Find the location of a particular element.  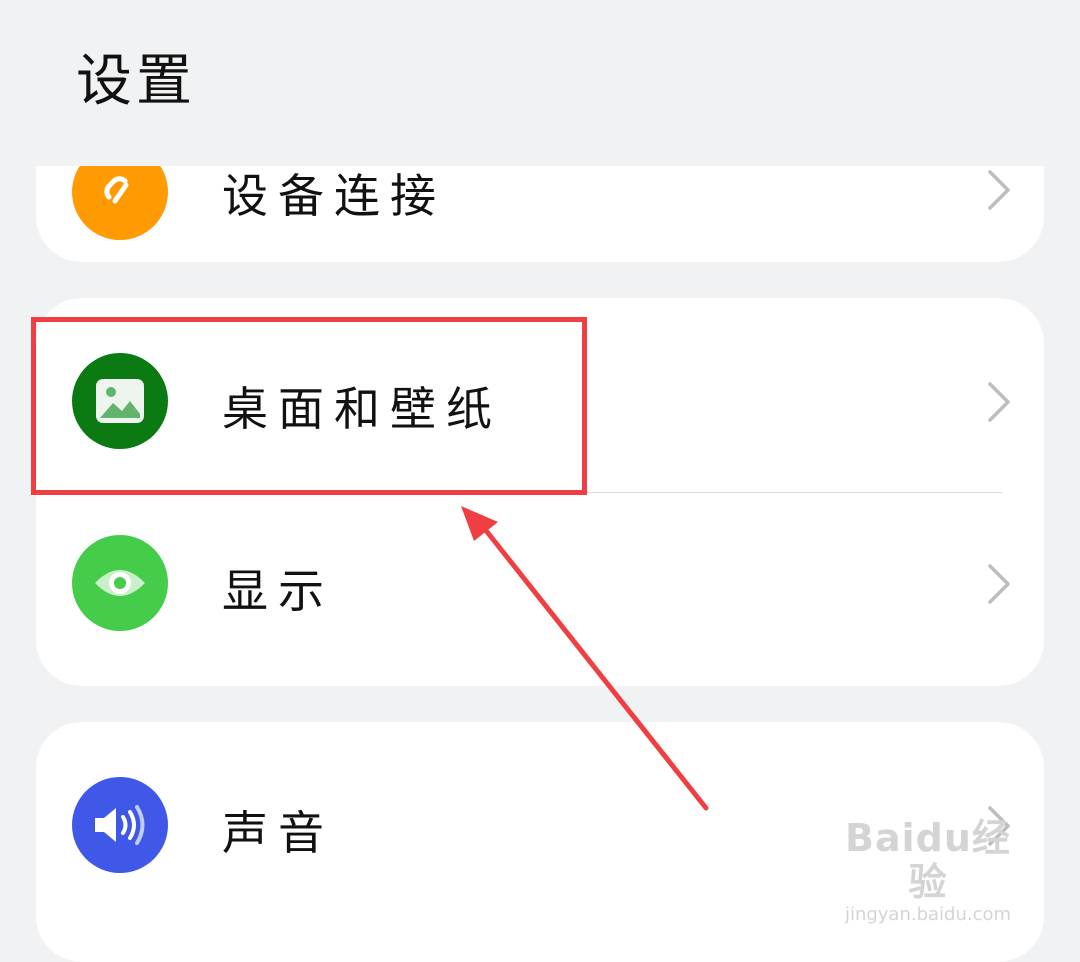

annotation-arrow is located at coordinates (585, 658).